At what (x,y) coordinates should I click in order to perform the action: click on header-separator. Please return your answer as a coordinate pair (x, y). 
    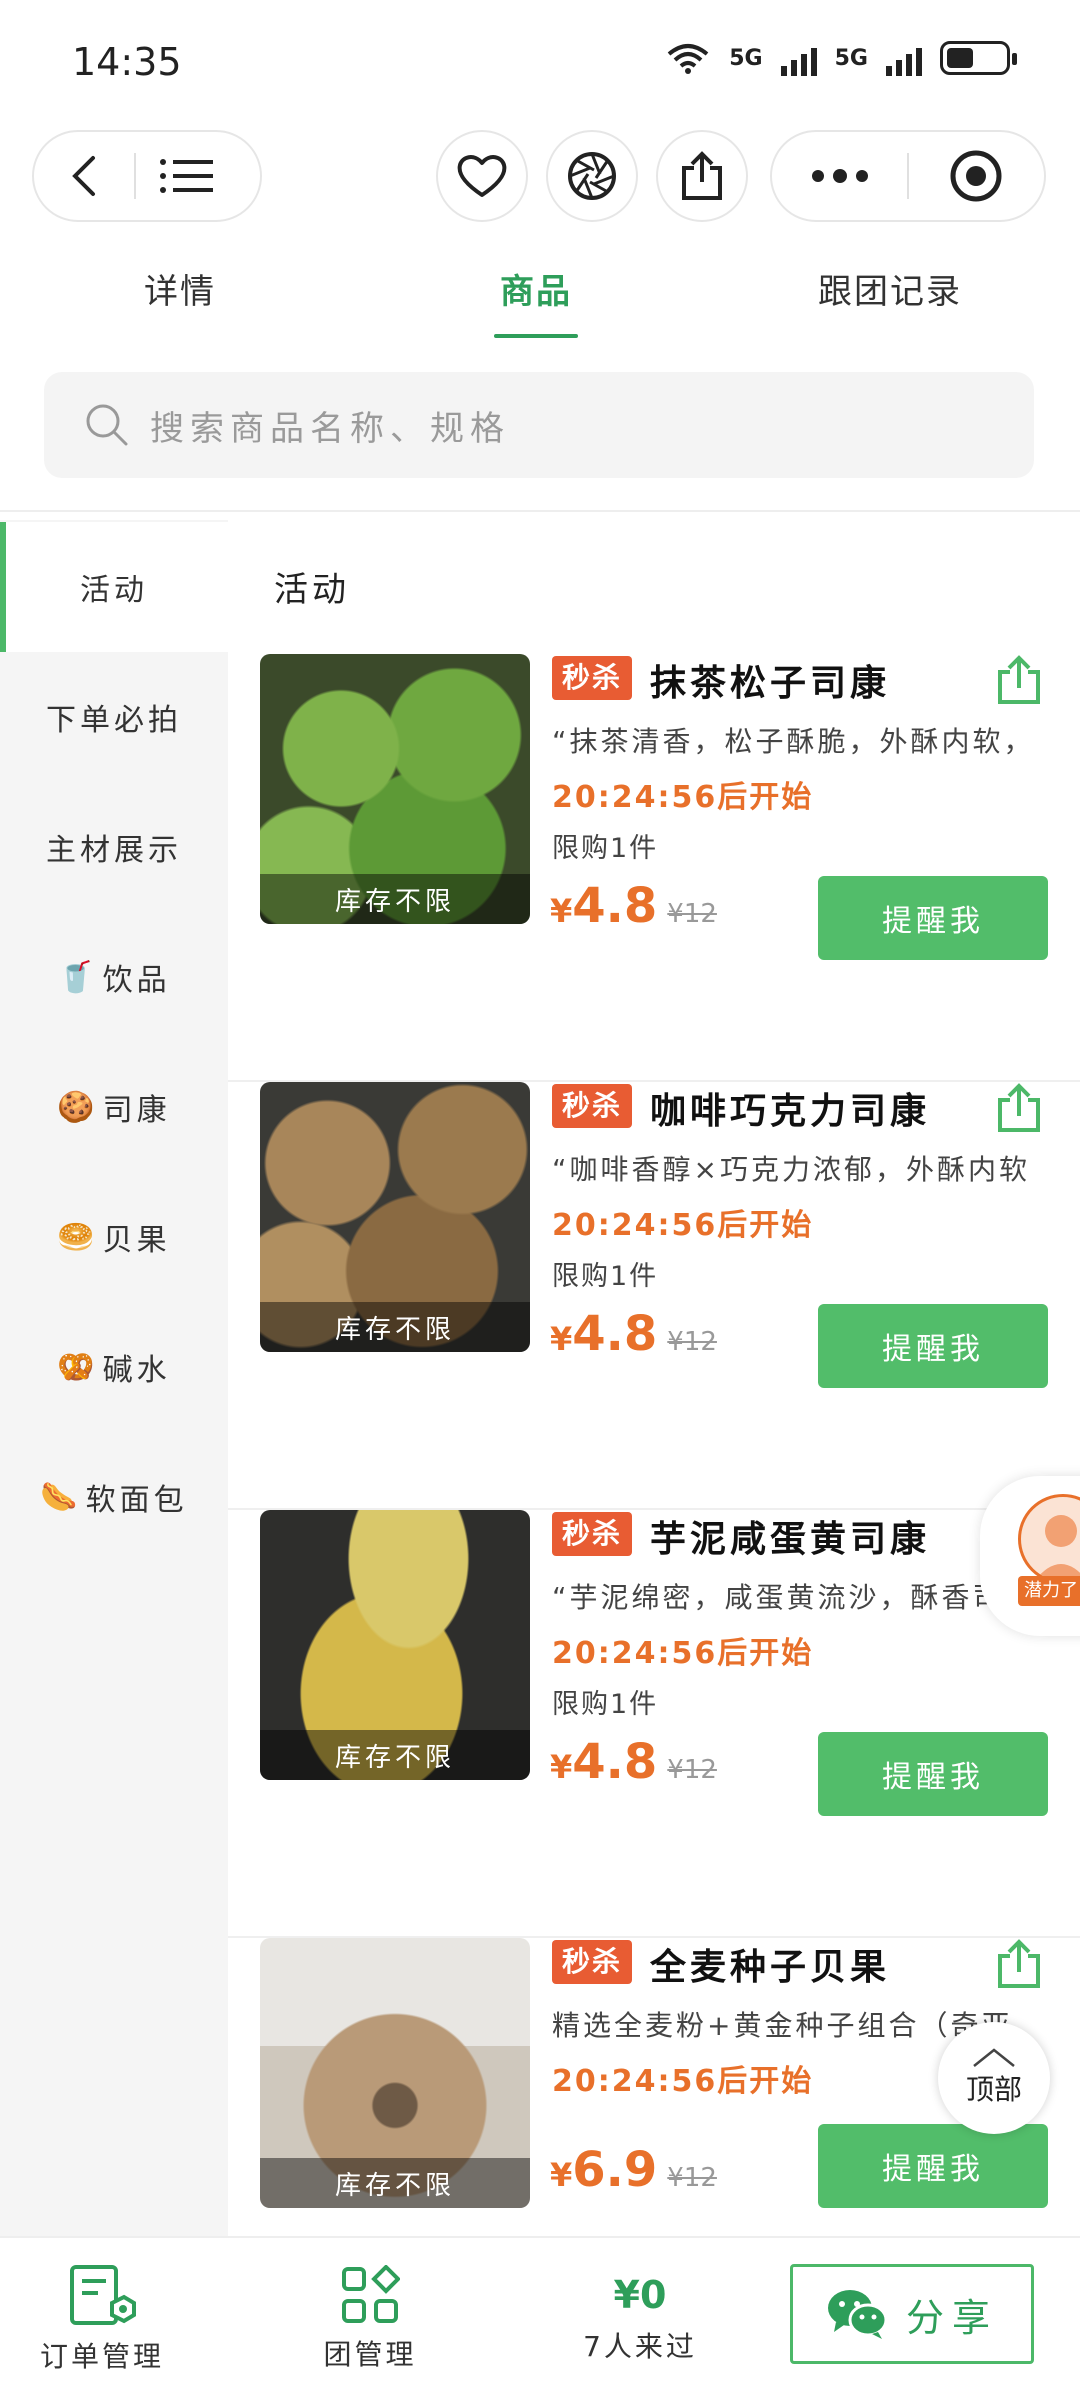
    Looking at the image, I should click on (540, 511).